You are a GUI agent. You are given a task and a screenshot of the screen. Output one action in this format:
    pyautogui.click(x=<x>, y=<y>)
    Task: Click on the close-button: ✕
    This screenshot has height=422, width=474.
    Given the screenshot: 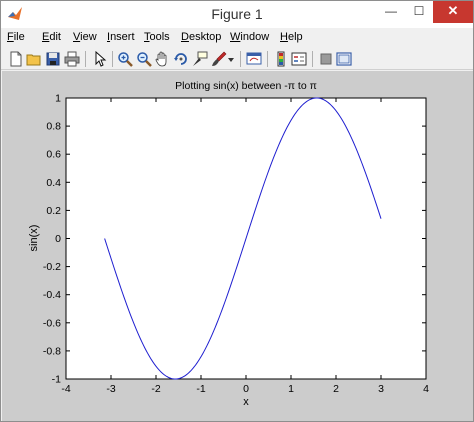 What is the action you would take?
    pyautogui.click(x=453, y=12)
    